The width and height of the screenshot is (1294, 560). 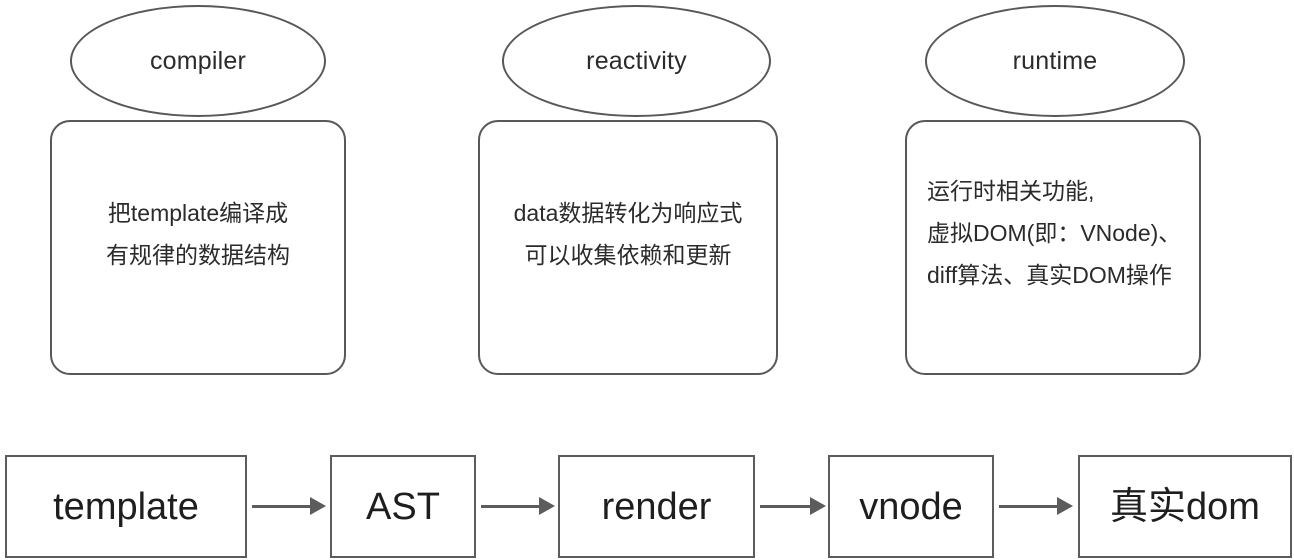 I want to click on pipeline-step-real-dom: 真实dom, so click(x=1185, y=506).